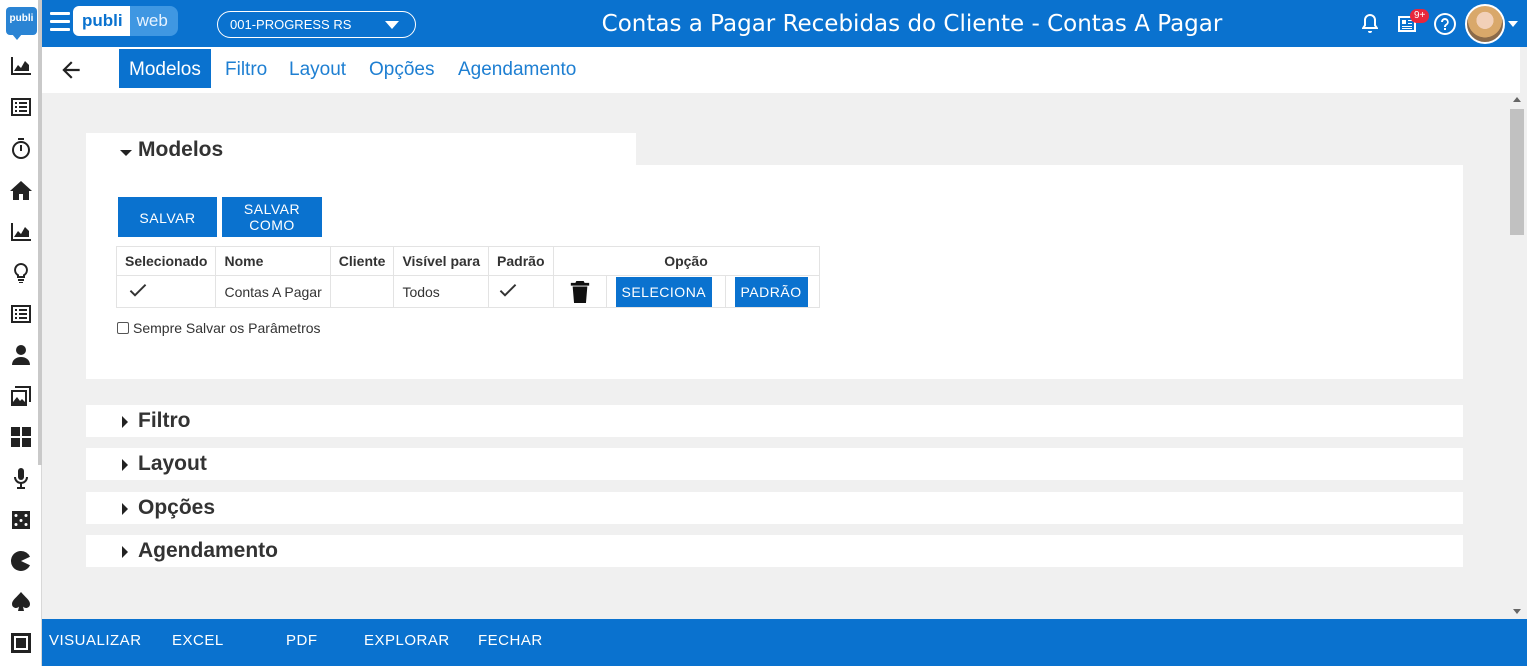 This screenshot has height=666, width=1527. I want to click on lightbulb-icon, so click(21, 273).